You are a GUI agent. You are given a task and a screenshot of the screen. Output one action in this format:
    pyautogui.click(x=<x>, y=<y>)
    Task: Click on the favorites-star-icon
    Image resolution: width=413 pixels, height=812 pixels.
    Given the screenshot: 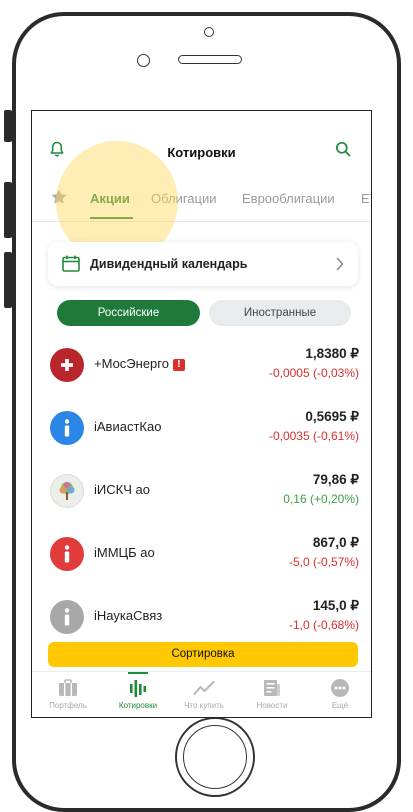 What is the action you would take?
    pyautogui.click(x=59, y=198)
    